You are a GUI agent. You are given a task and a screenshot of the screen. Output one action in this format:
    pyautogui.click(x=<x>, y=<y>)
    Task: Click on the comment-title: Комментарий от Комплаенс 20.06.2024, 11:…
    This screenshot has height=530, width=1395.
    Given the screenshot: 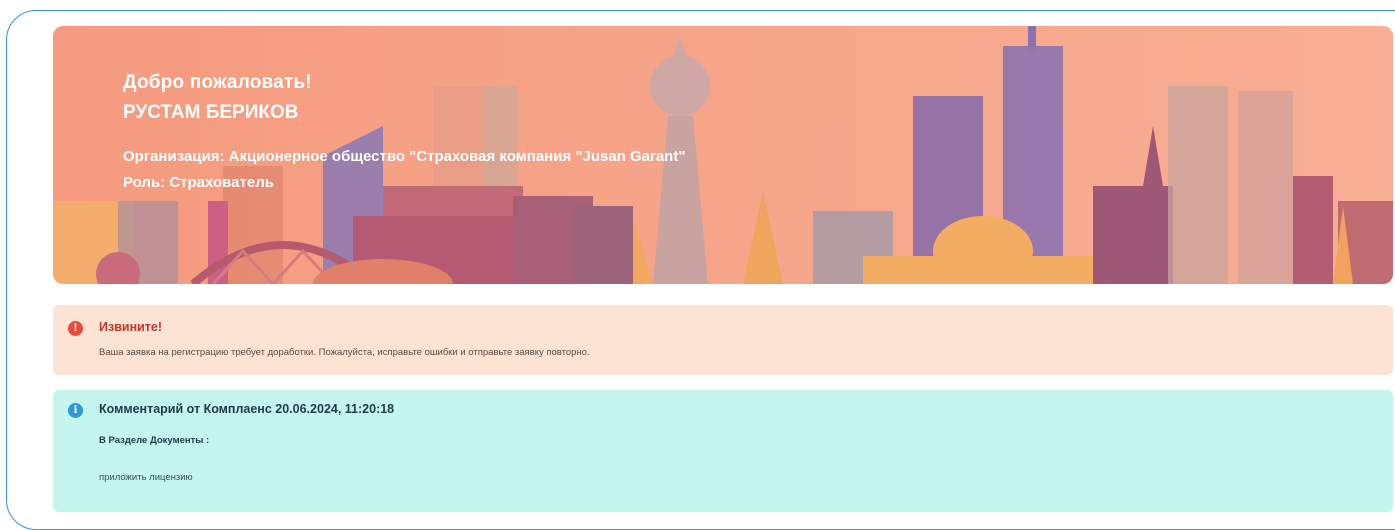 What is the action you would take?
    pyautogui.click(x=247, y=409)
    